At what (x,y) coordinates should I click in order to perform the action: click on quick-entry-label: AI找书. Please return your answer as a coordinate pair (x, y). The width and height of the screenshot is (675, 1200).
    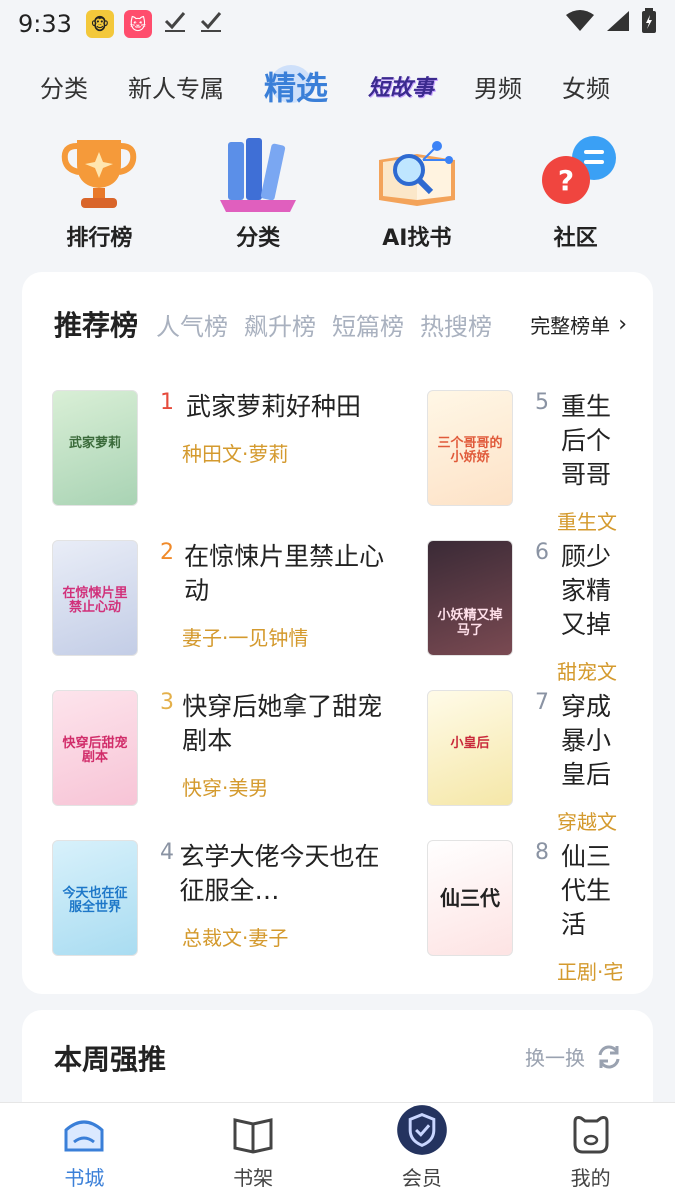
    Looking at the image, I should click on (417, 238).